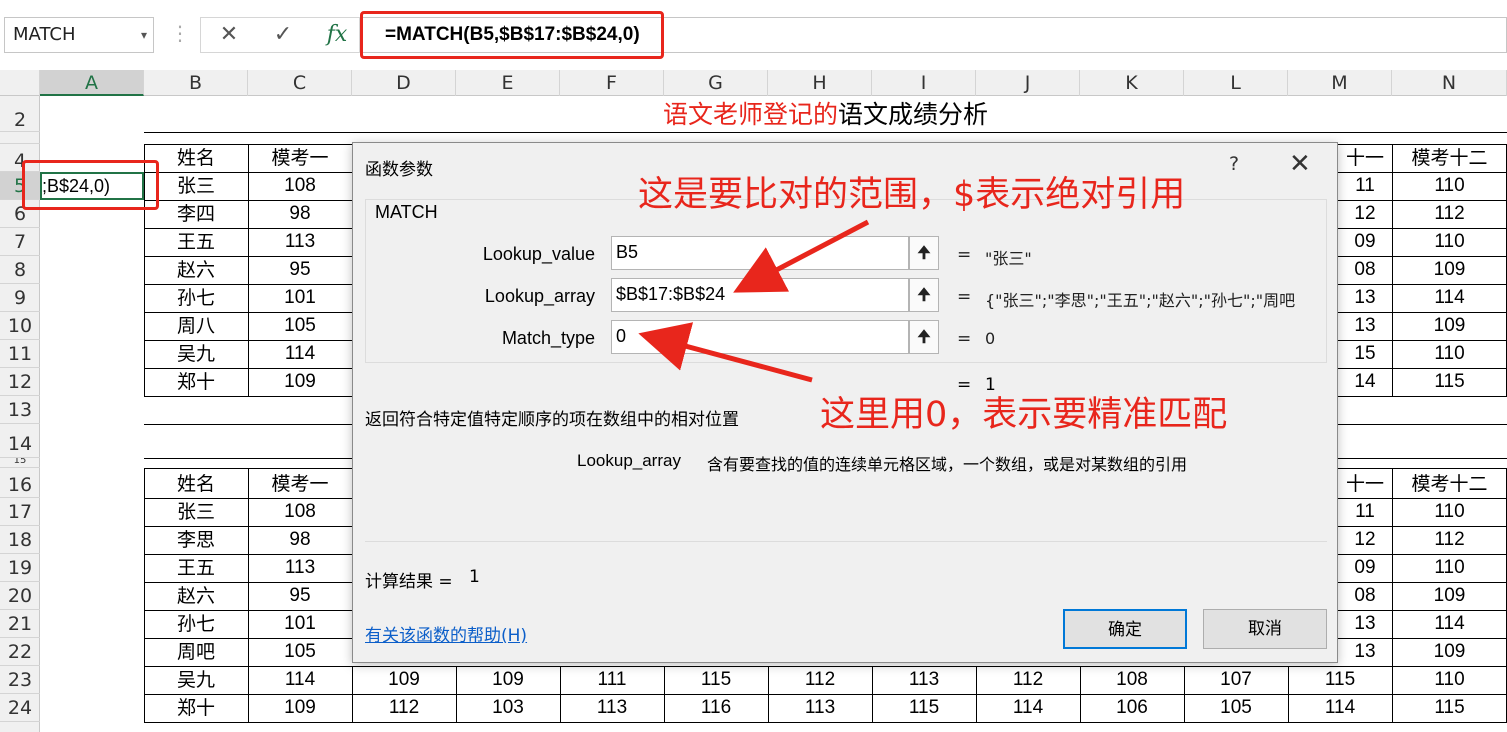  I want to click on annotation-arrows, so click(754, 301).